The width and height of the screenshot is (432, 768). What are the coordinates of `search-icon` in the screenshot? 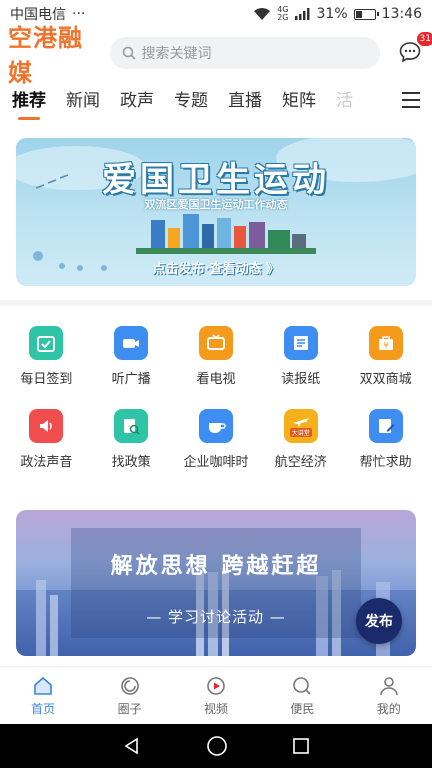 It's located at (129, 53).